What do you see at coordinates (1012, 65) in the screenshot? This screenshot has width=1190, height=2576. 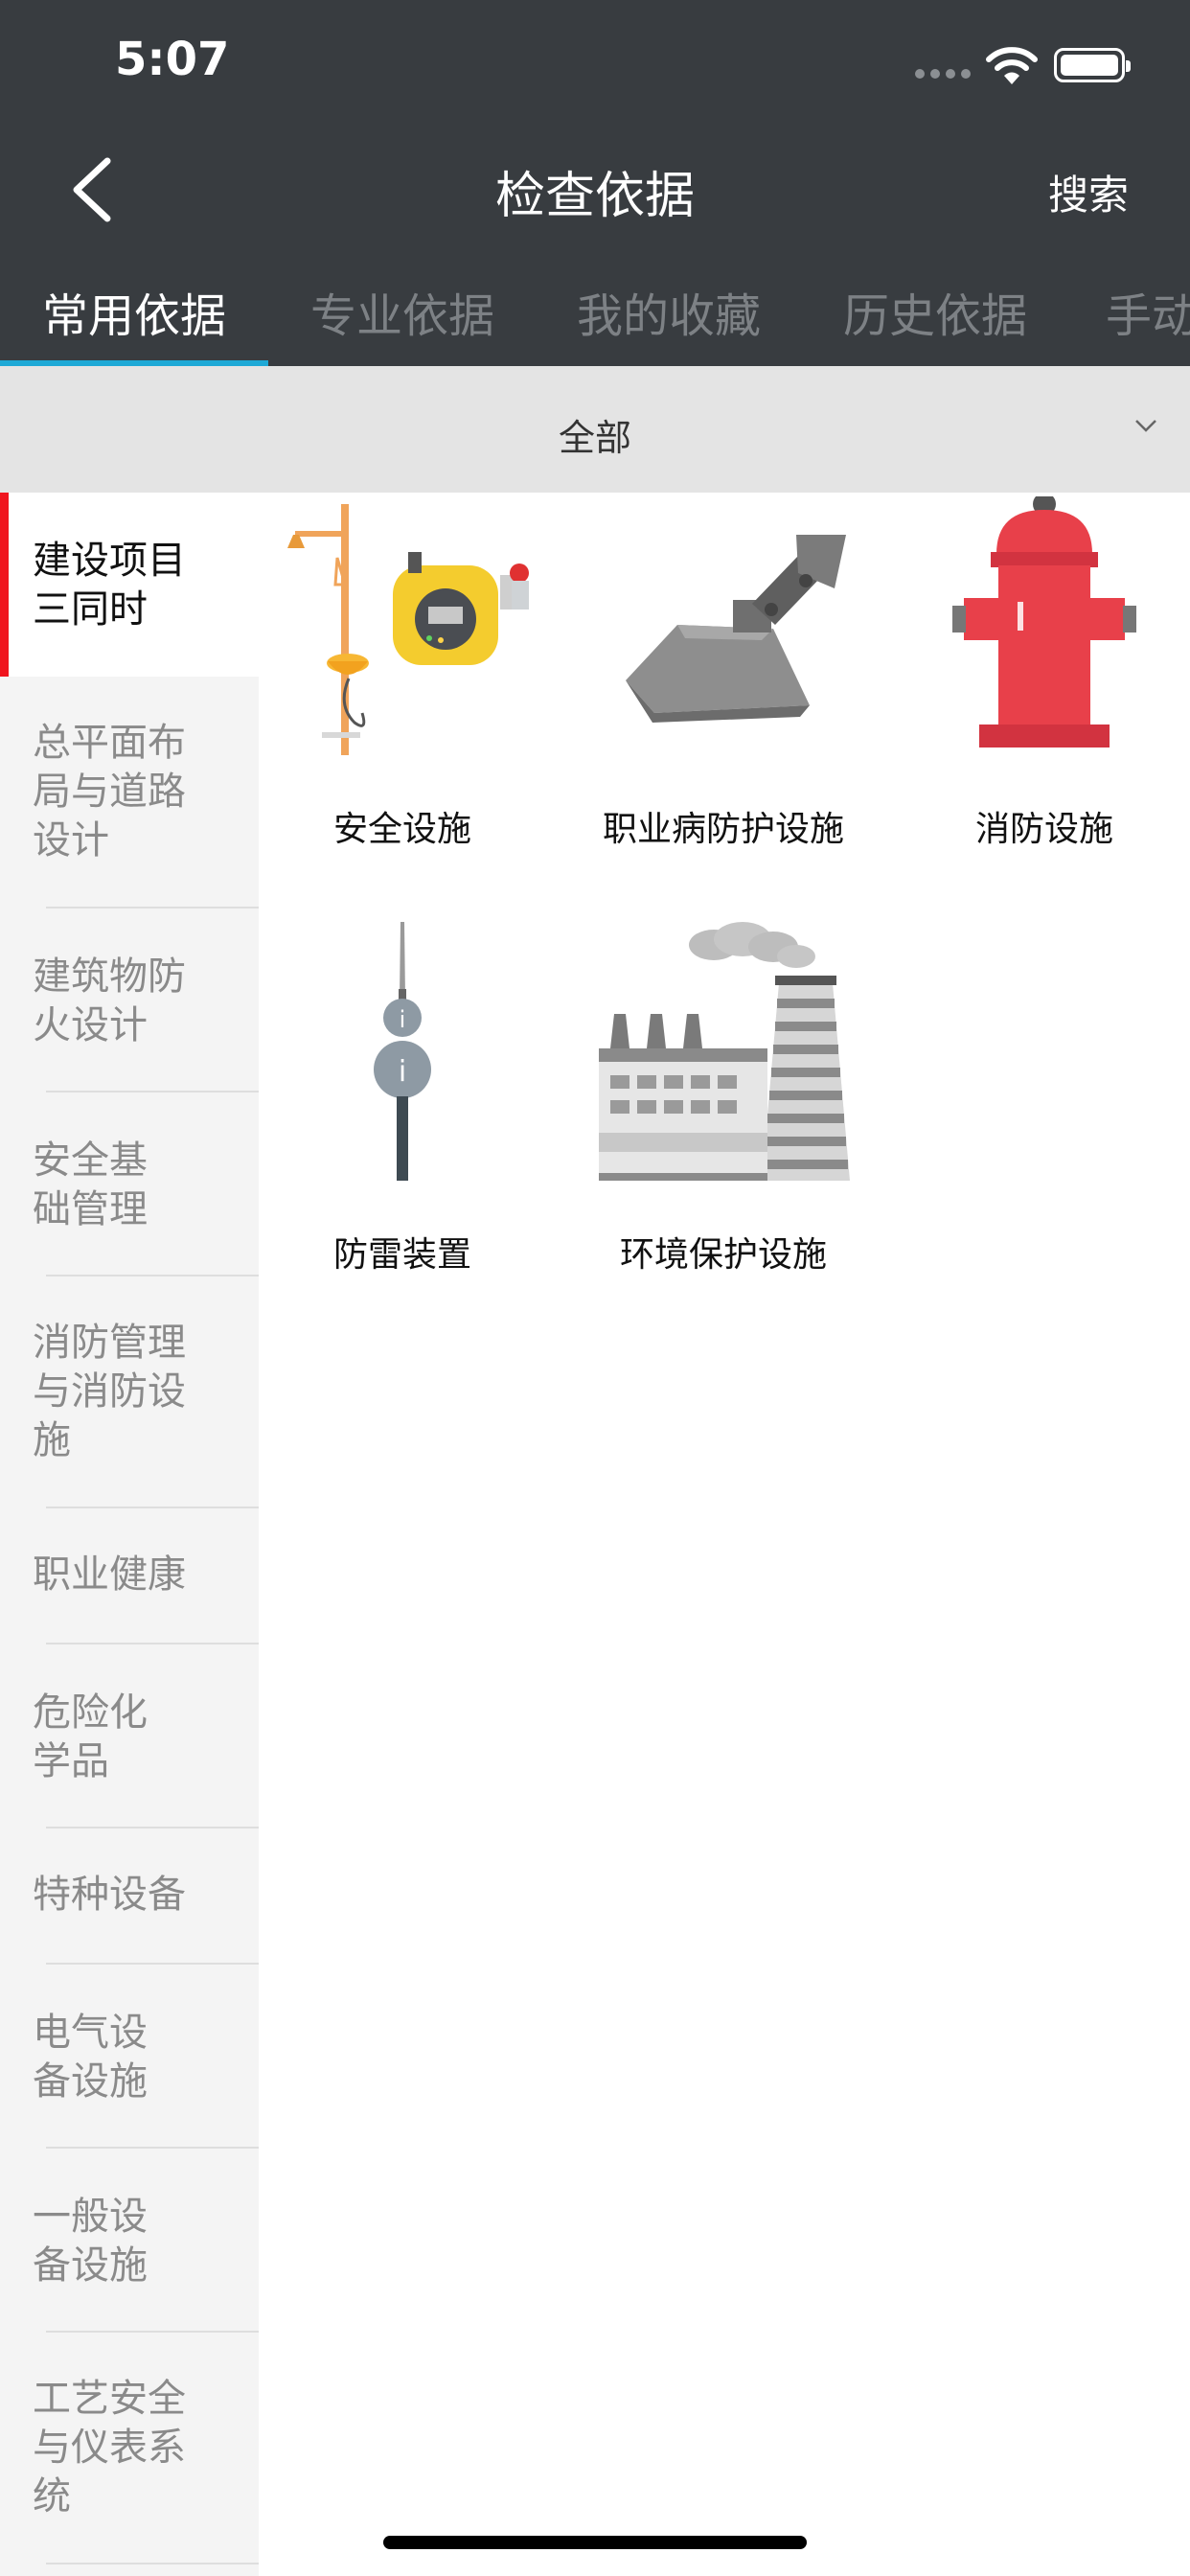 I see `wifi-icon` at bounding box center [1012, 65].